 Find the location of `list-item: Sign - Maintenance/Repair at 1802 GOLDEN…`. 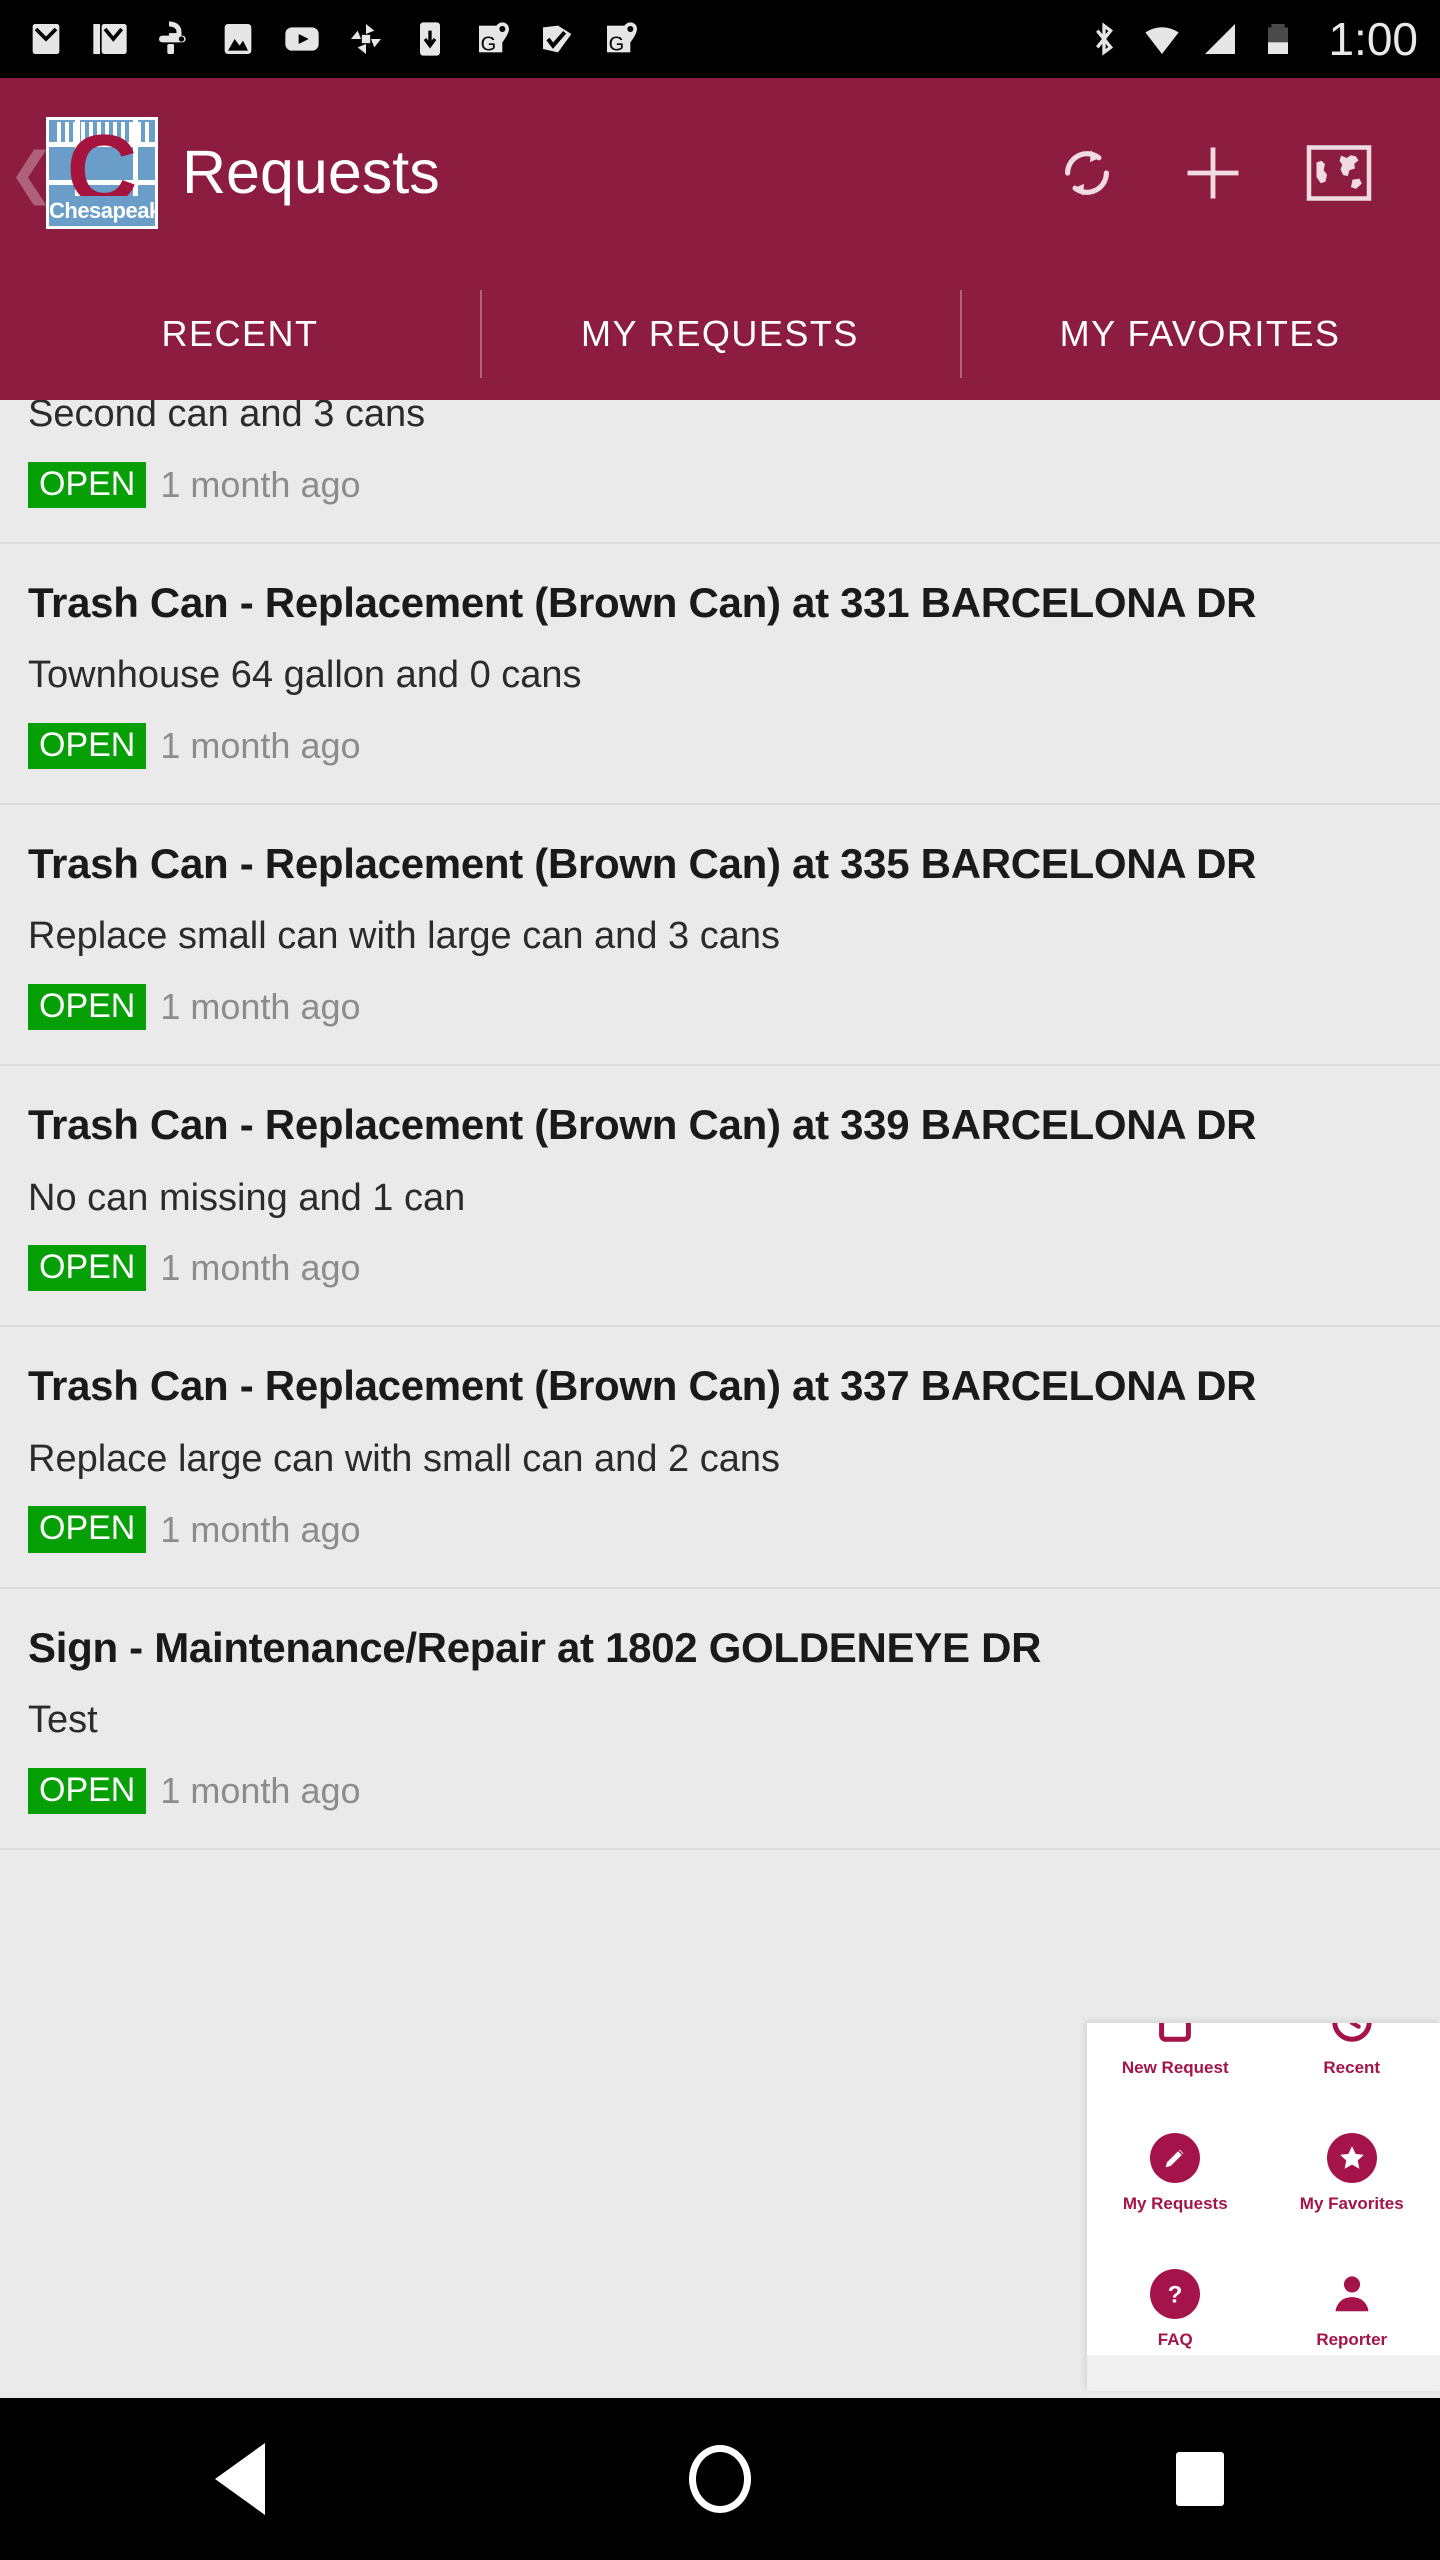

list-item: Sign - Maintenance/Repair at 1802 GOLDEN… is located at coordinates (720, 1719).